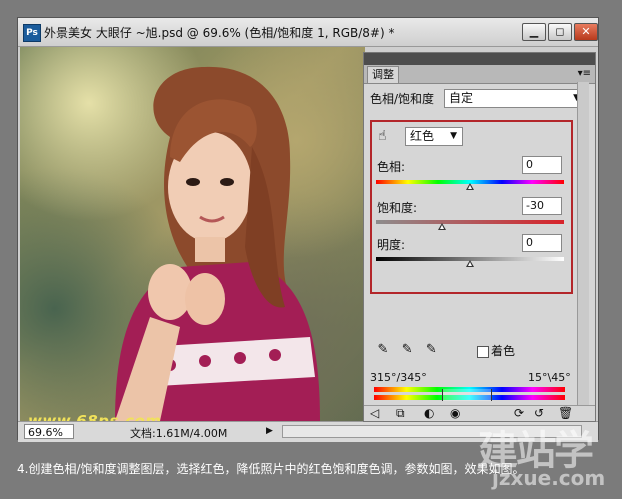  What do you see at coordinates (178, 433) in the screenshot?
I see `document-size-info: 文档:1.61M/4.00M` at bounding box center [178, 433].